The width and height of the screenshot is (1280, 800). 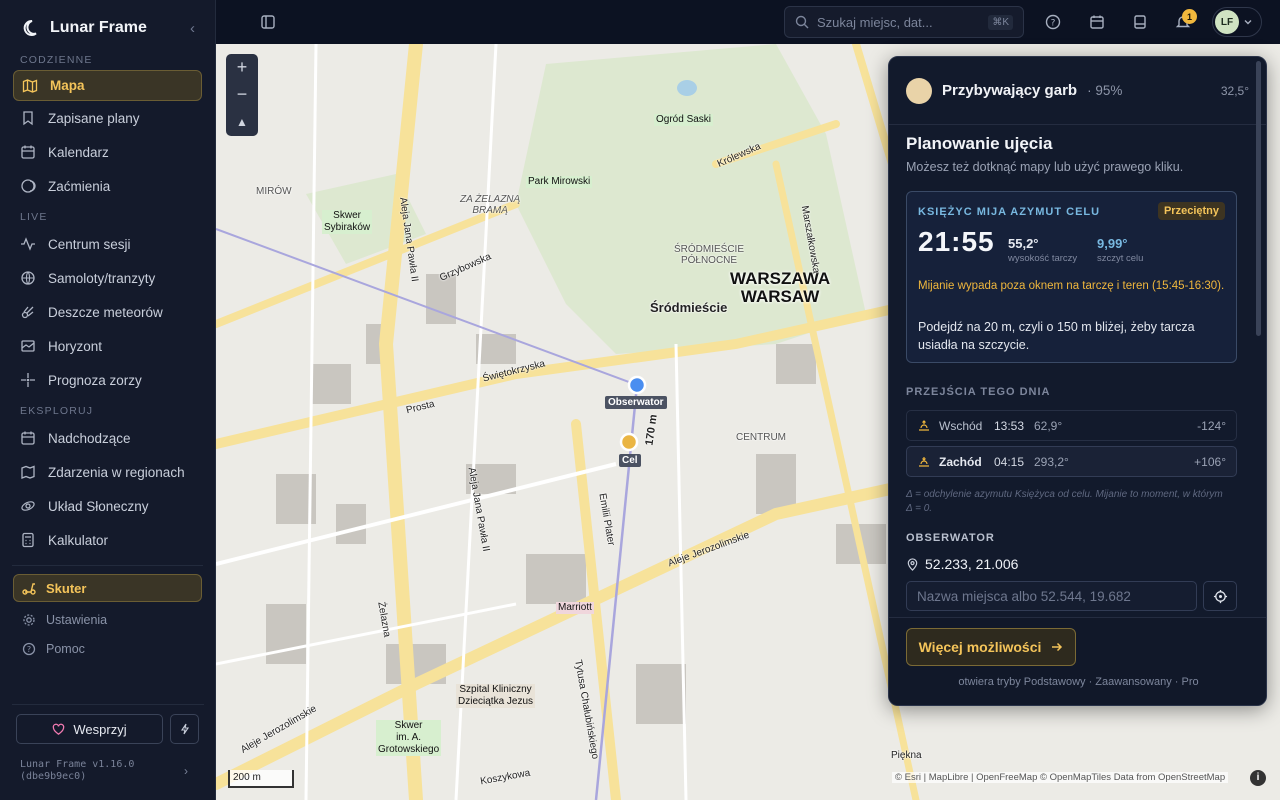 I want to click on panel-toggle-icon, so click(x=268, y=22).